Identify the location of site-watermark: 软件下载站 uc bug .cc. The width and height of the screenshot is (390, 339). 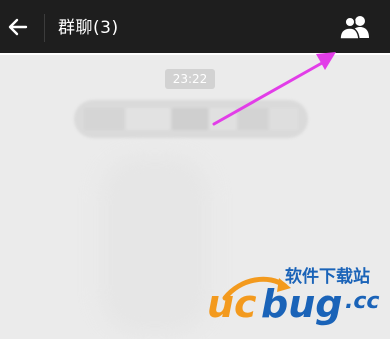
(297, 299).